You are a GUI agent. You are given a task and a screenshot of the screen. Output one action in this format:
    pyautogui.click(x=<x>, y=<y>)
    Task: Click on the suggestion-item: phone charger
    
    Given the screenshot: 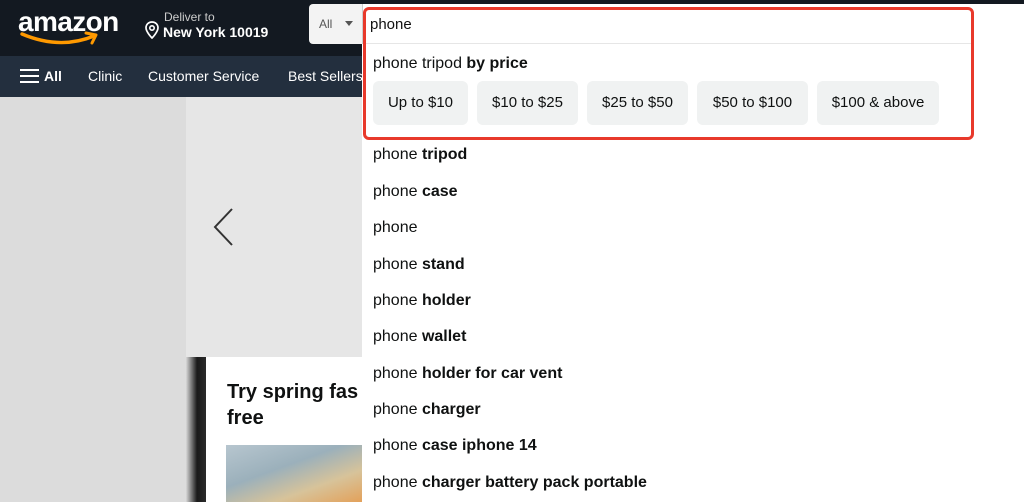 What is the action you would take?
    pyautogui.click(x=427, y=410)
    